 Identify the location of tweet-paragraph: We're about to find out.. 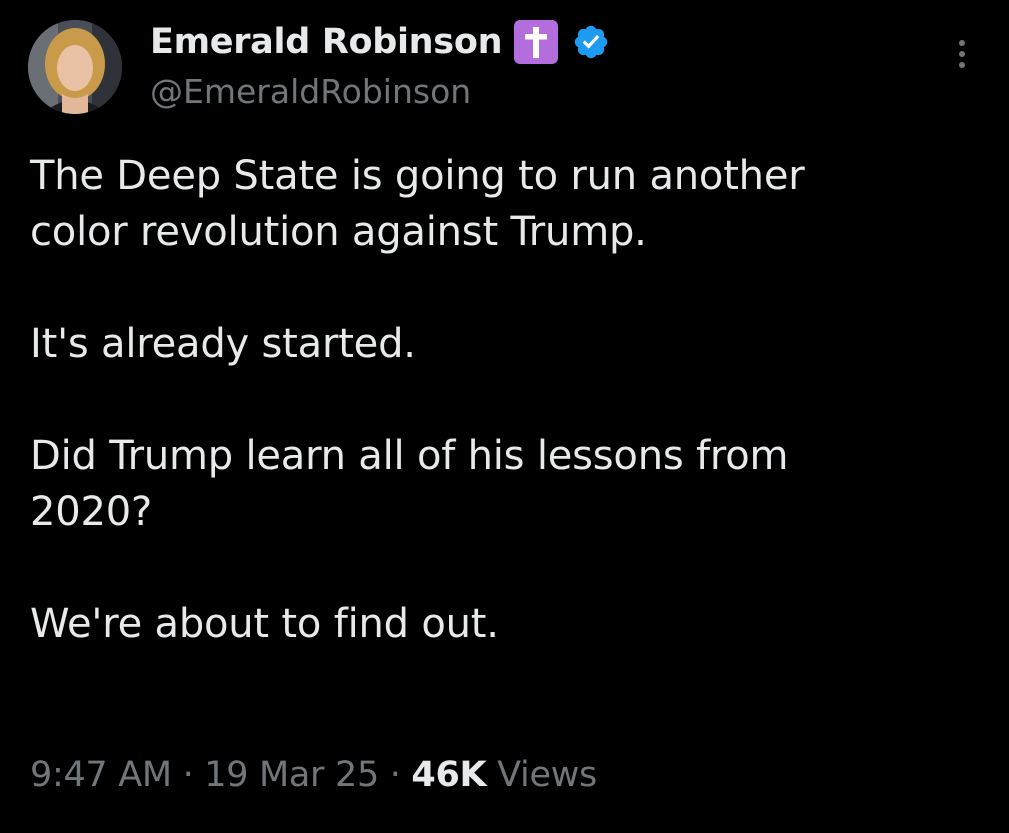
(264, 624).